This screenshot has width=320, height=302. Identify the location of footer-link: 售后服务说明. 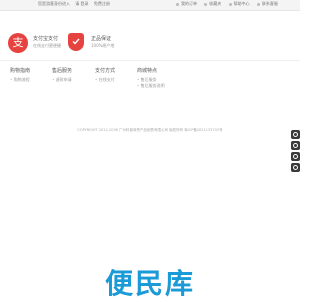
(151, 86).